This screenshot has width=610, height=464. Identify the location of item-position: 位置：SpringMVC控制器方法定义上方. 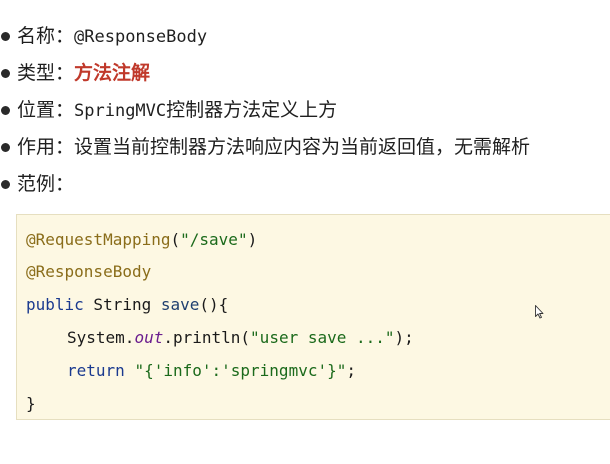
(303, 110).